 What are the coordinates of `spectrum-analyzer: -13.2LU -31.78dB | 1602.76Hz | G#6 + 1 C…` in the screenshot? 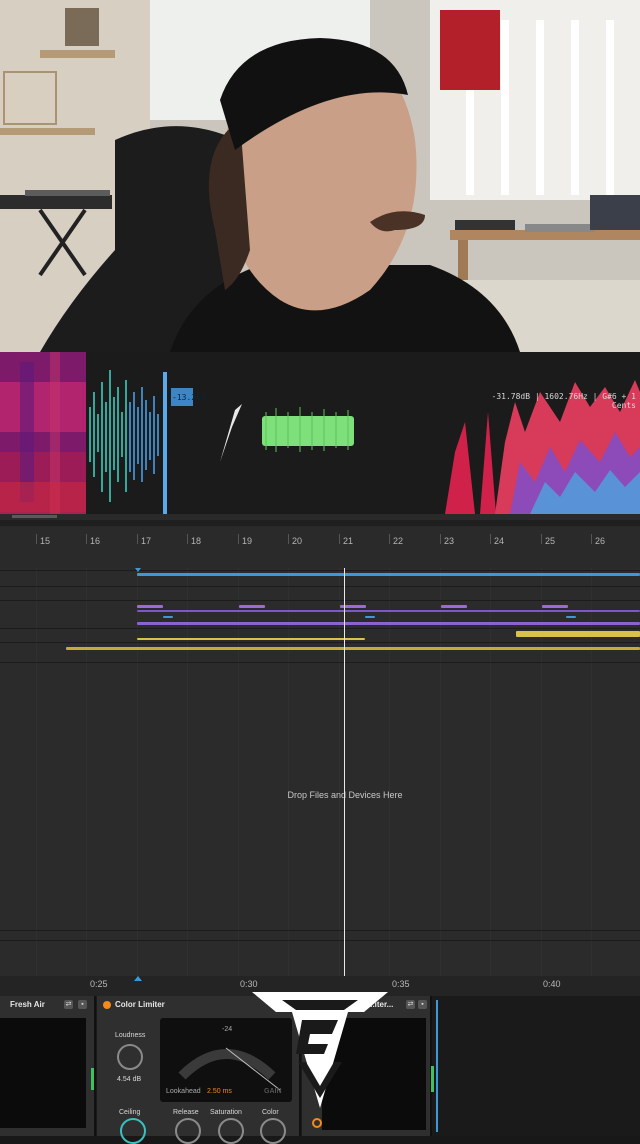 It's located at (320, 436).